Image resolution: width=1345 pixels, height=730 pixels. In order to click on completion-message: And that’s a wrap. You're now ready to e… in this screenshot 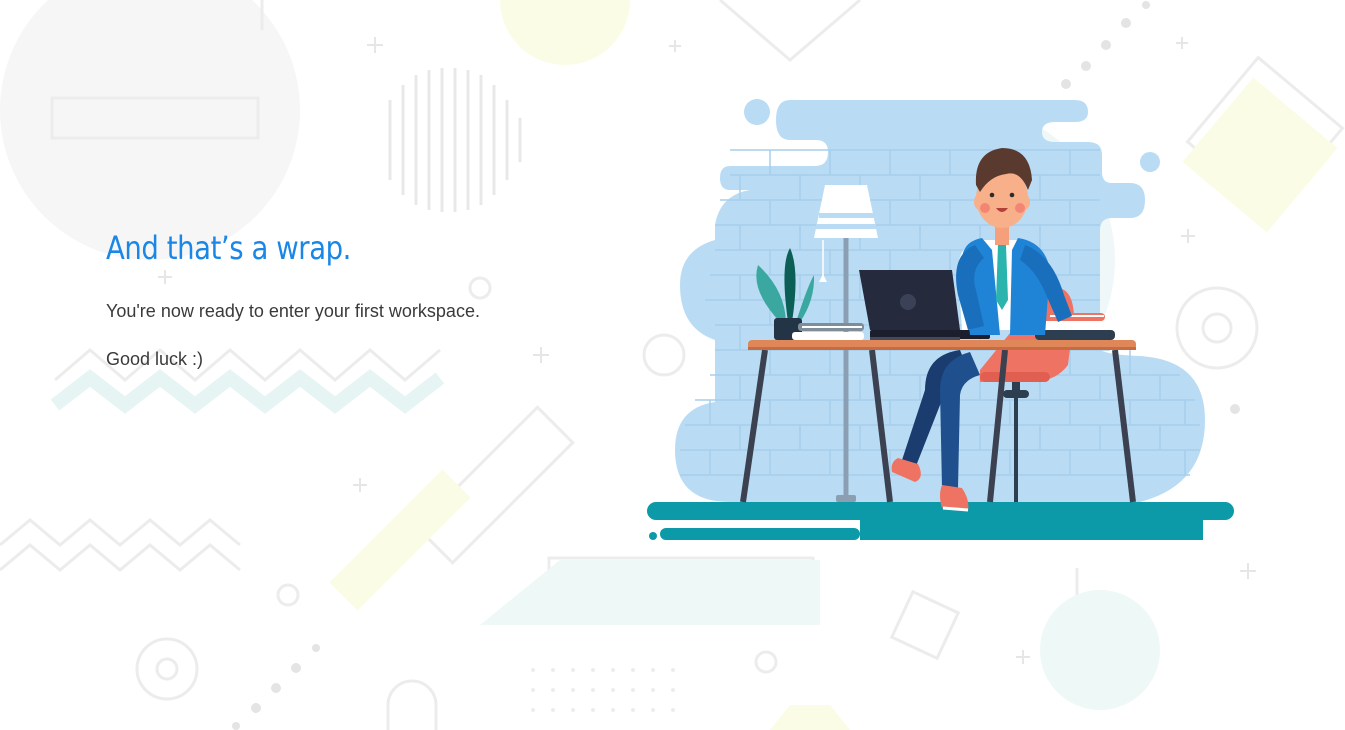, I will do `click(341, 299)`.